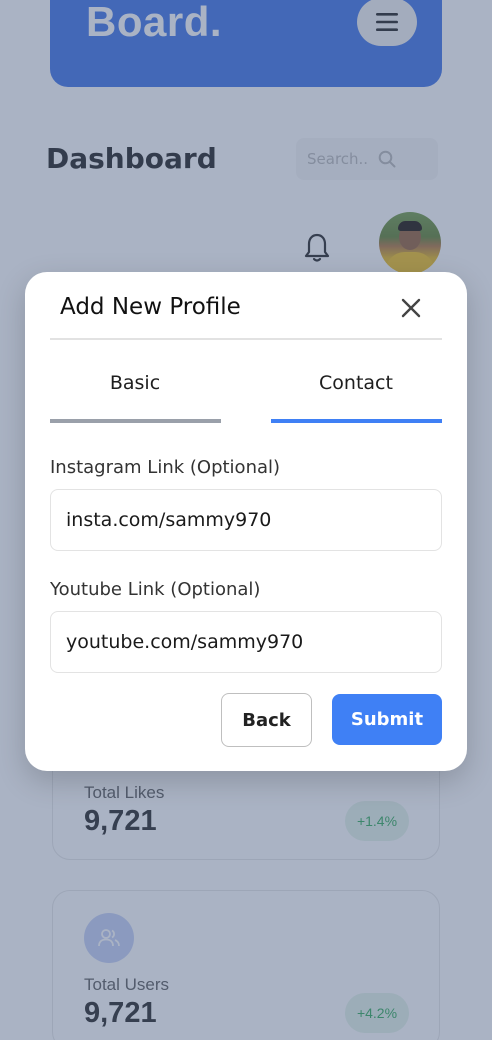  Describe the element at coordinates (155, 589) in the screenshot. I see `youtube-label: Youtube Link (Optional)` at that location.